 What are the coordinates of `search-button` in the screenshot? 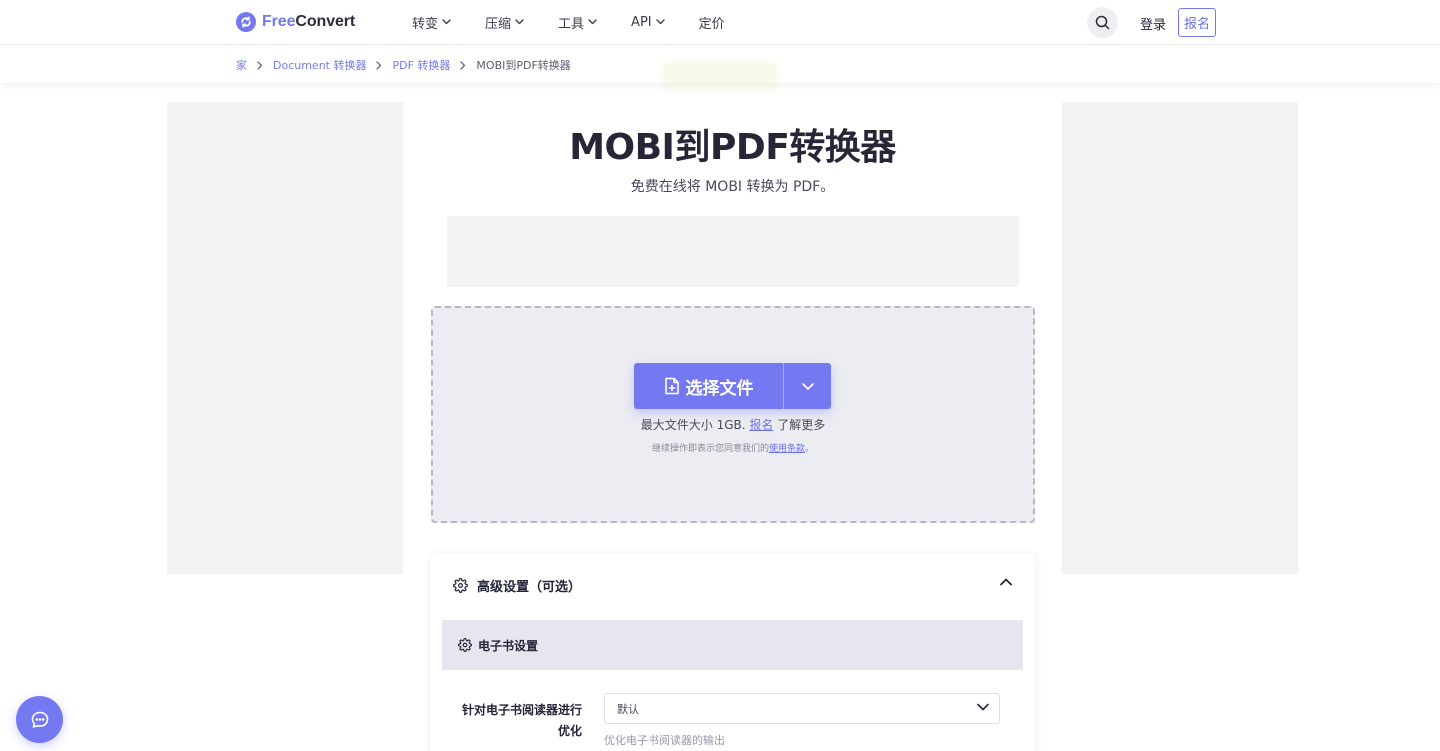 It's located at (1102, 22).